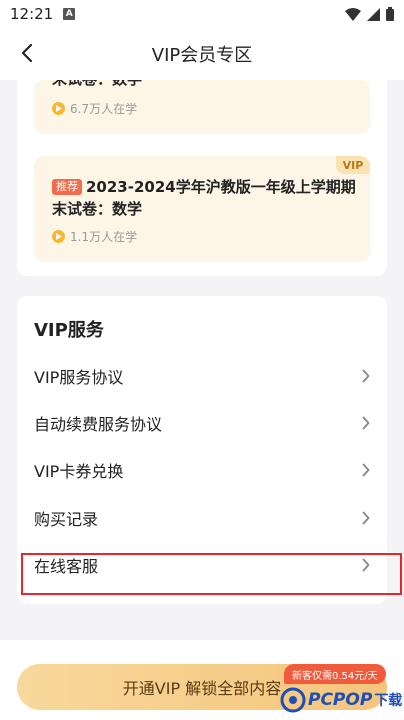 The width and height of the screenshot is (404, 720). Describe the element at coordinates (66, 566) in the screenshot. I see `service-label: 在线客服` at that location.